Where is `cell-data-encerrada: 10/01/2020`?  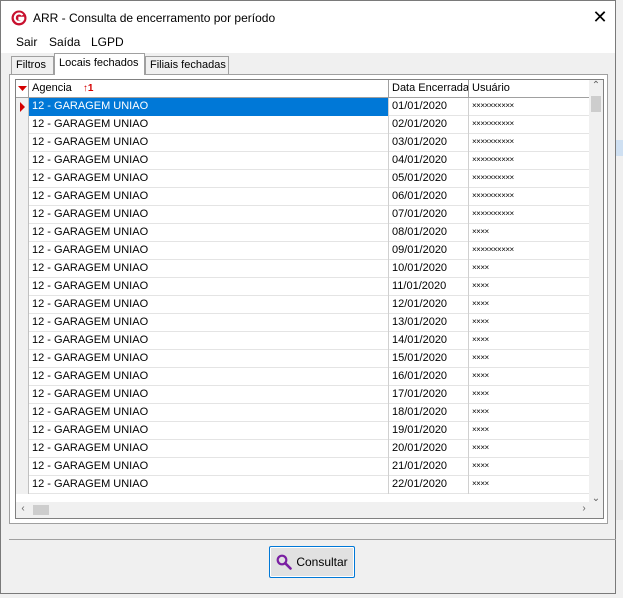 cell-data-encerrada: 10/01/2020 is located at coordinates (429, 269).